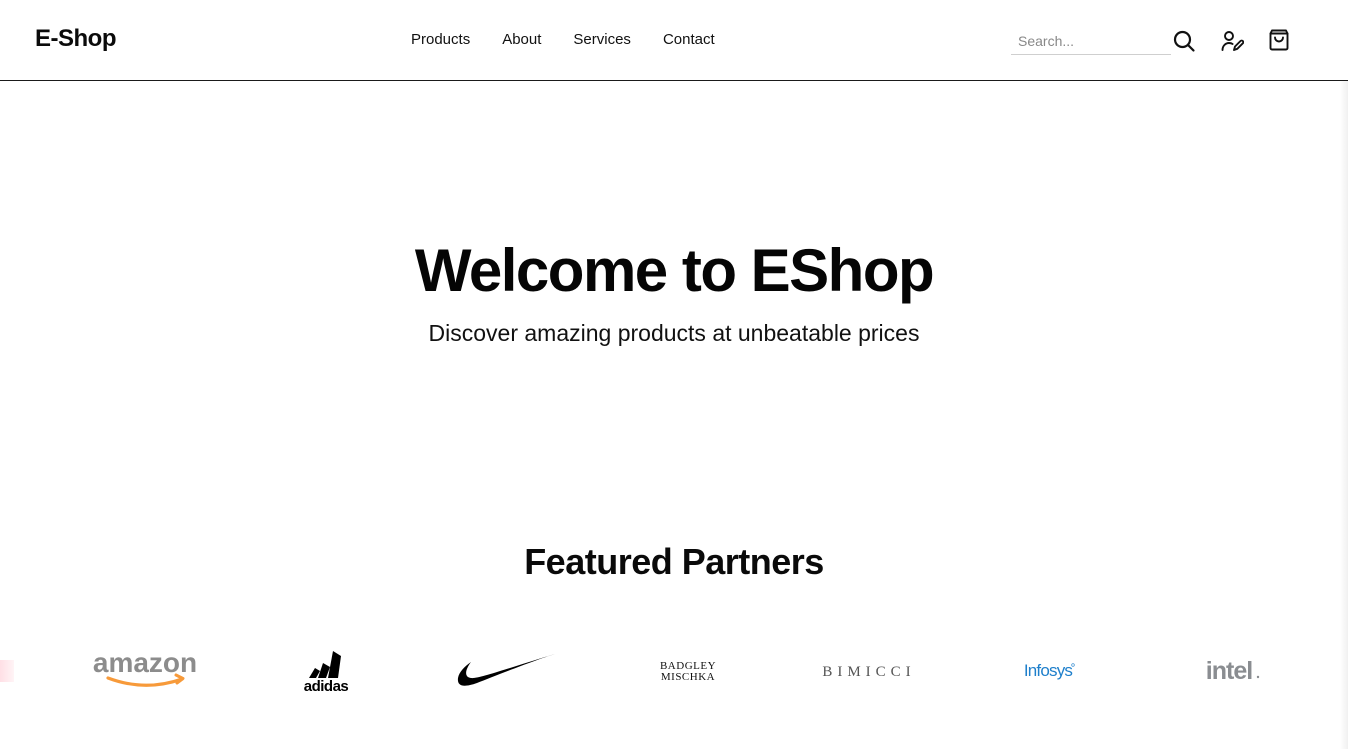 The image size is (1348, 749). What do you see at coordinates (1184, 41) in the screenshot?
I see `search-icon` at bounding box center [1184, 41].